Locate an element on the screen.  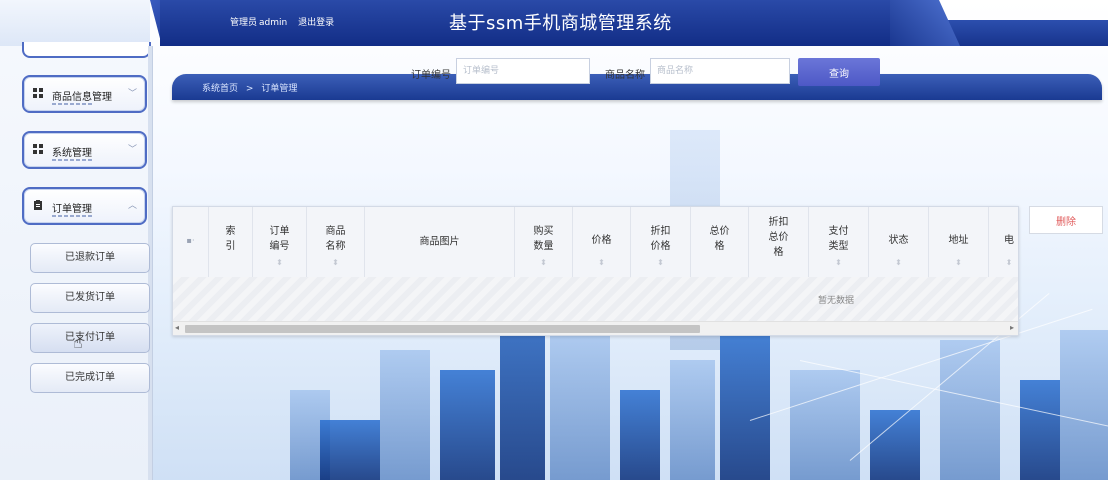
horizontal-scrollbar: ◂ ▸ is located at coordinates (595, 328).